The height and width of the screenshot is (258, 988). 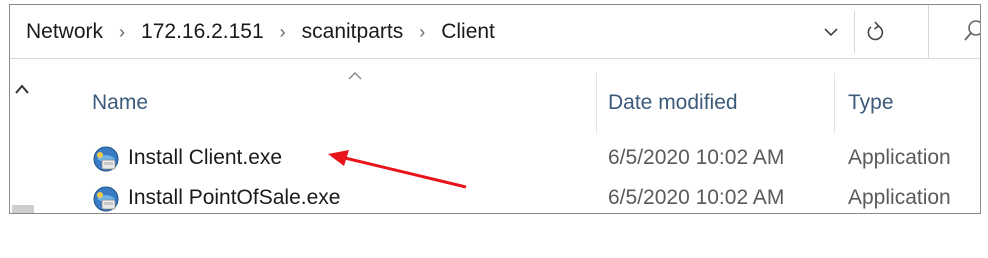 I want to click on breadcrumb-item-share: scanitparts, so click(x=353, y=32).